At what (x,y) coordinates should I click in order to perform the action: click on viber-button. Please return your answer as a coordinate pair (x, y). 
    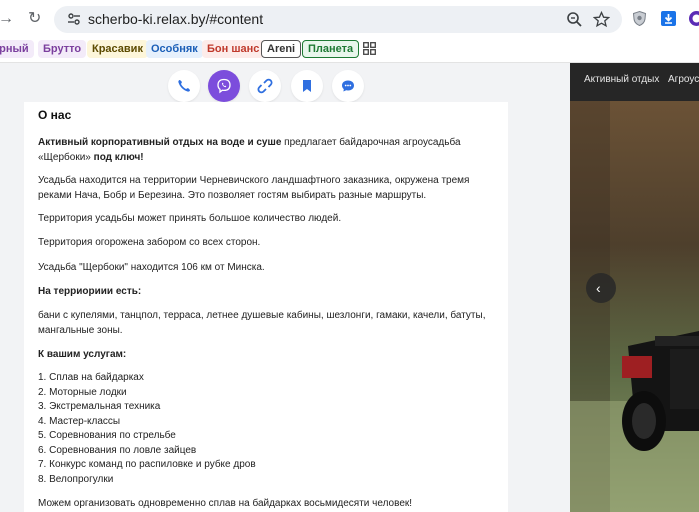
    Looking at the image, I should click on (224, 86).